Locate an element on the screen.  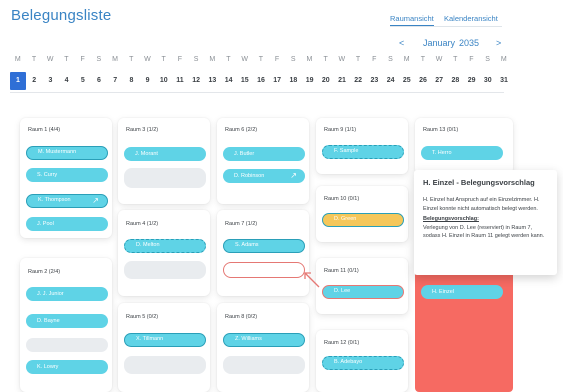
day-button: 18 is located at coordinates (293, 81).